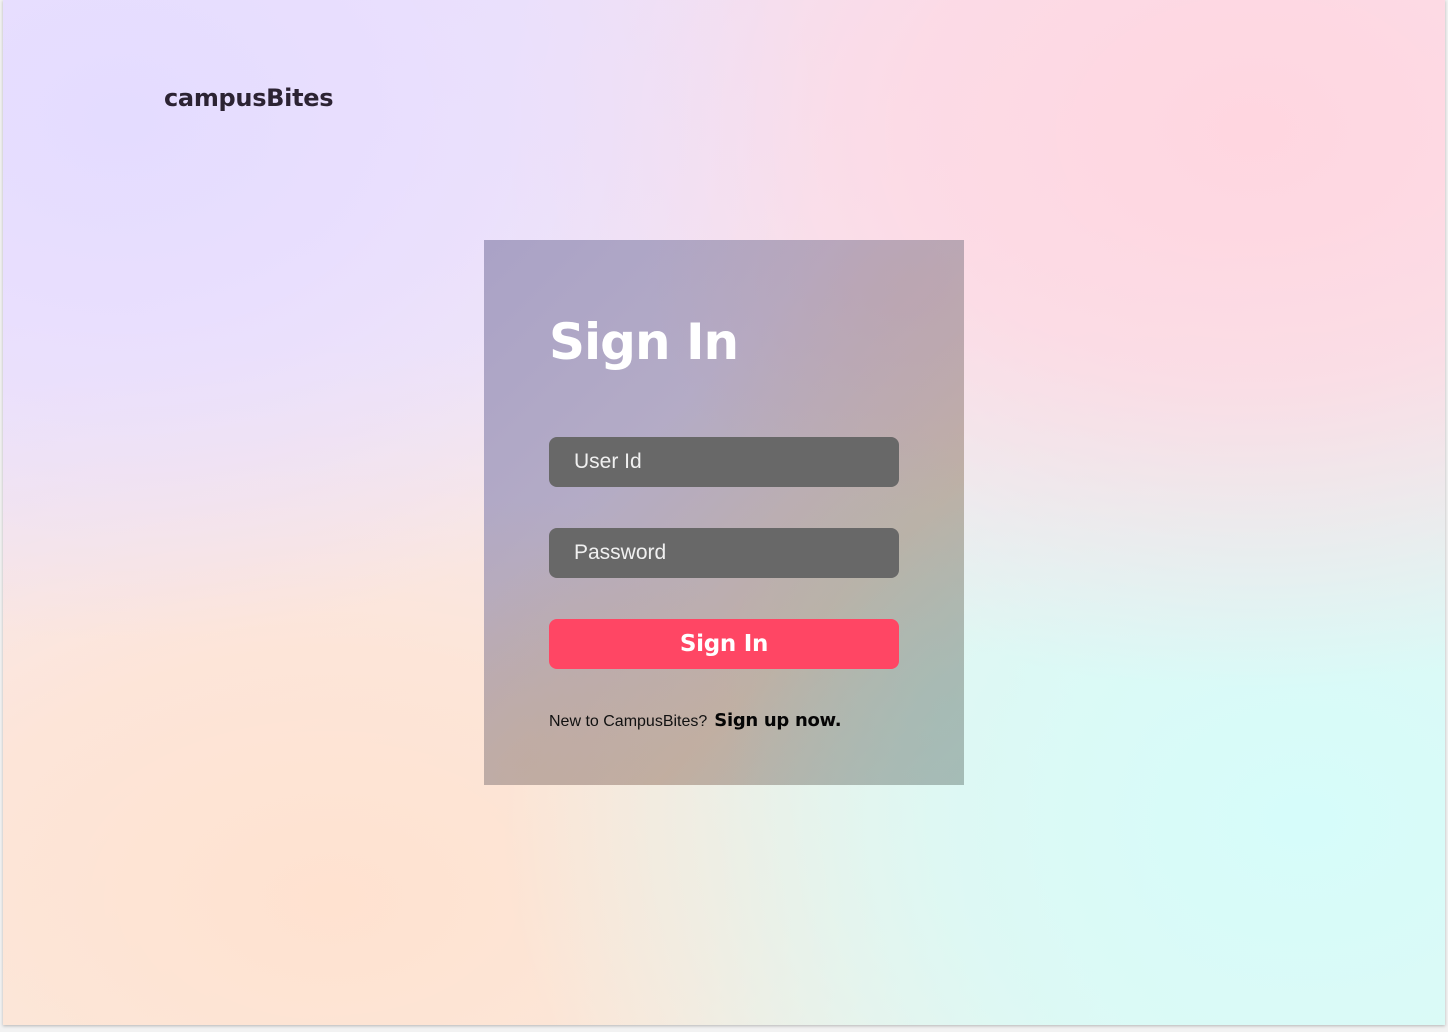 Image resolution: width=1448 pixels, height=1032 pixels. Describe the element at coordinates (249, 98) in the screenshot. I see `brand-logo: campusBites` at that location.